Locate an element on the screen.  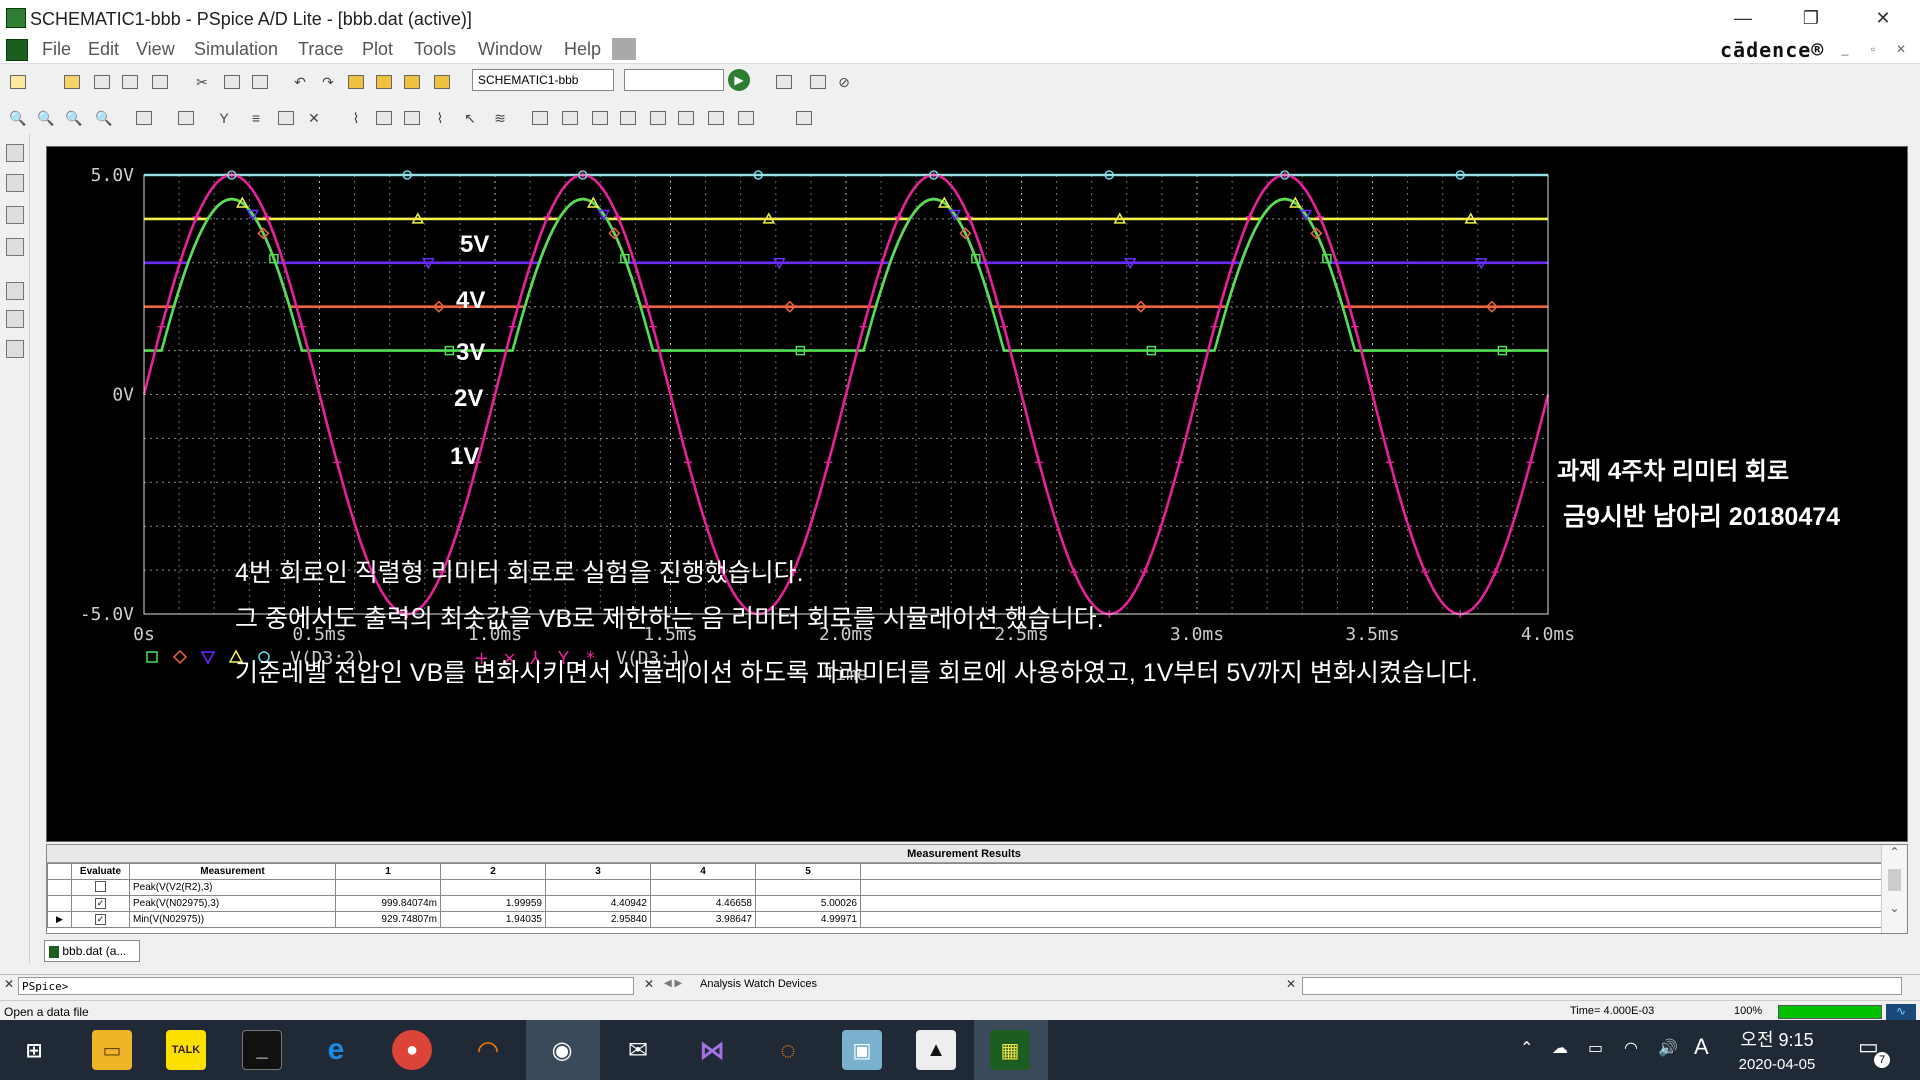
ime-indicator: A is located at coordinates (1701, 1047).